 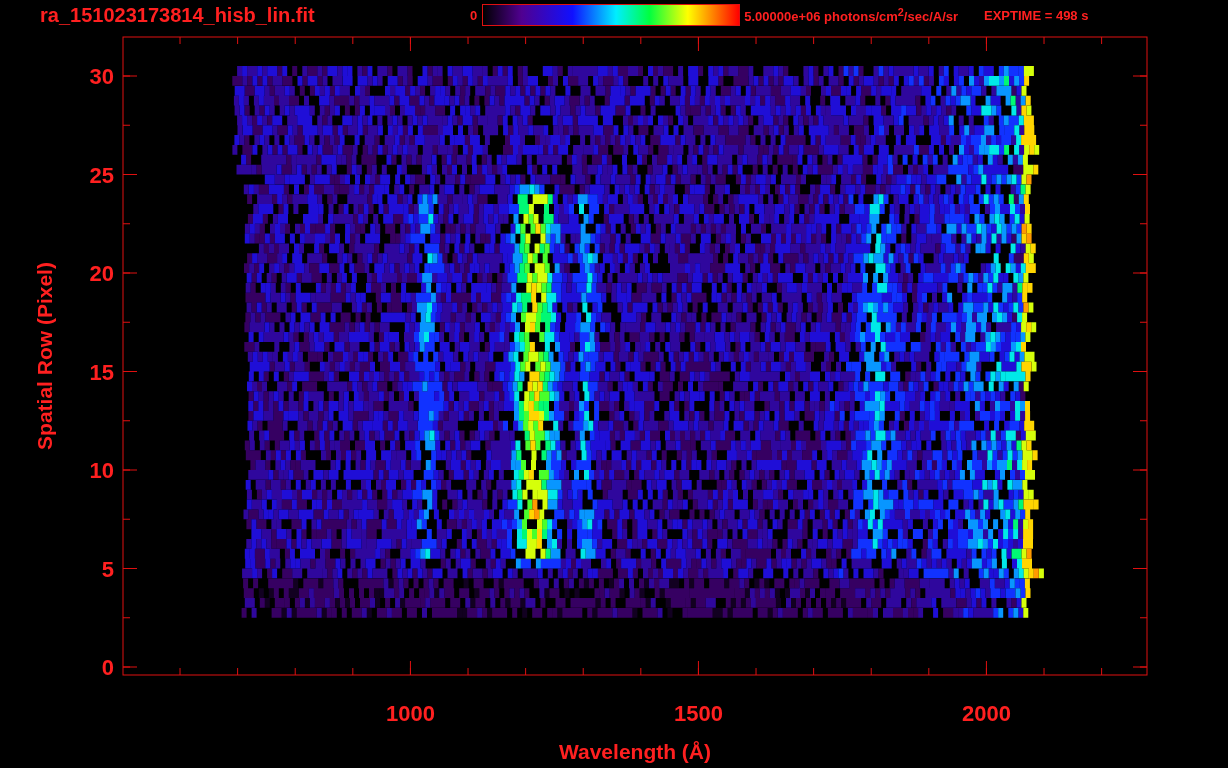 I want to click on x-tick-label: 1500, so click(x=698, y=713).